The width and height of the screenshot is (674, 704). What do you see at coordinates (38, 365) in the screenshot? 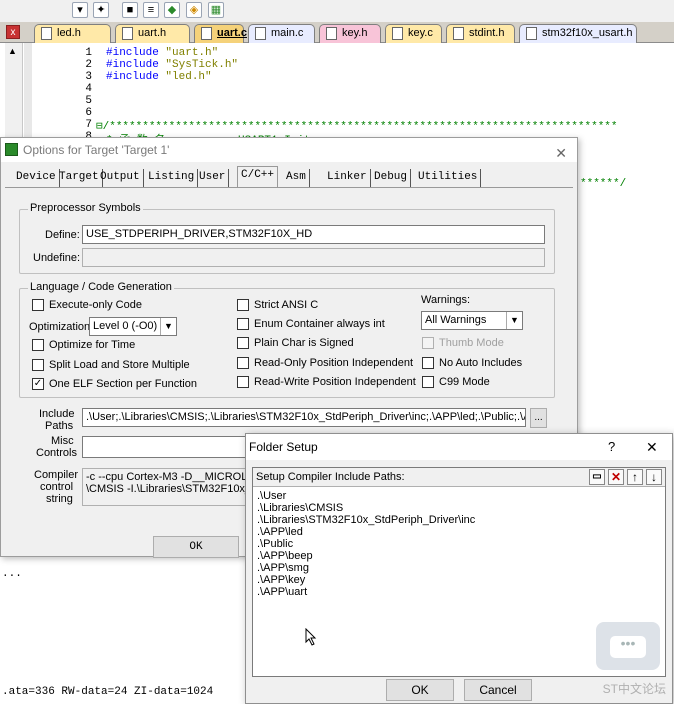
I see `split-load-checkbox` at bounding box center [38, 365].